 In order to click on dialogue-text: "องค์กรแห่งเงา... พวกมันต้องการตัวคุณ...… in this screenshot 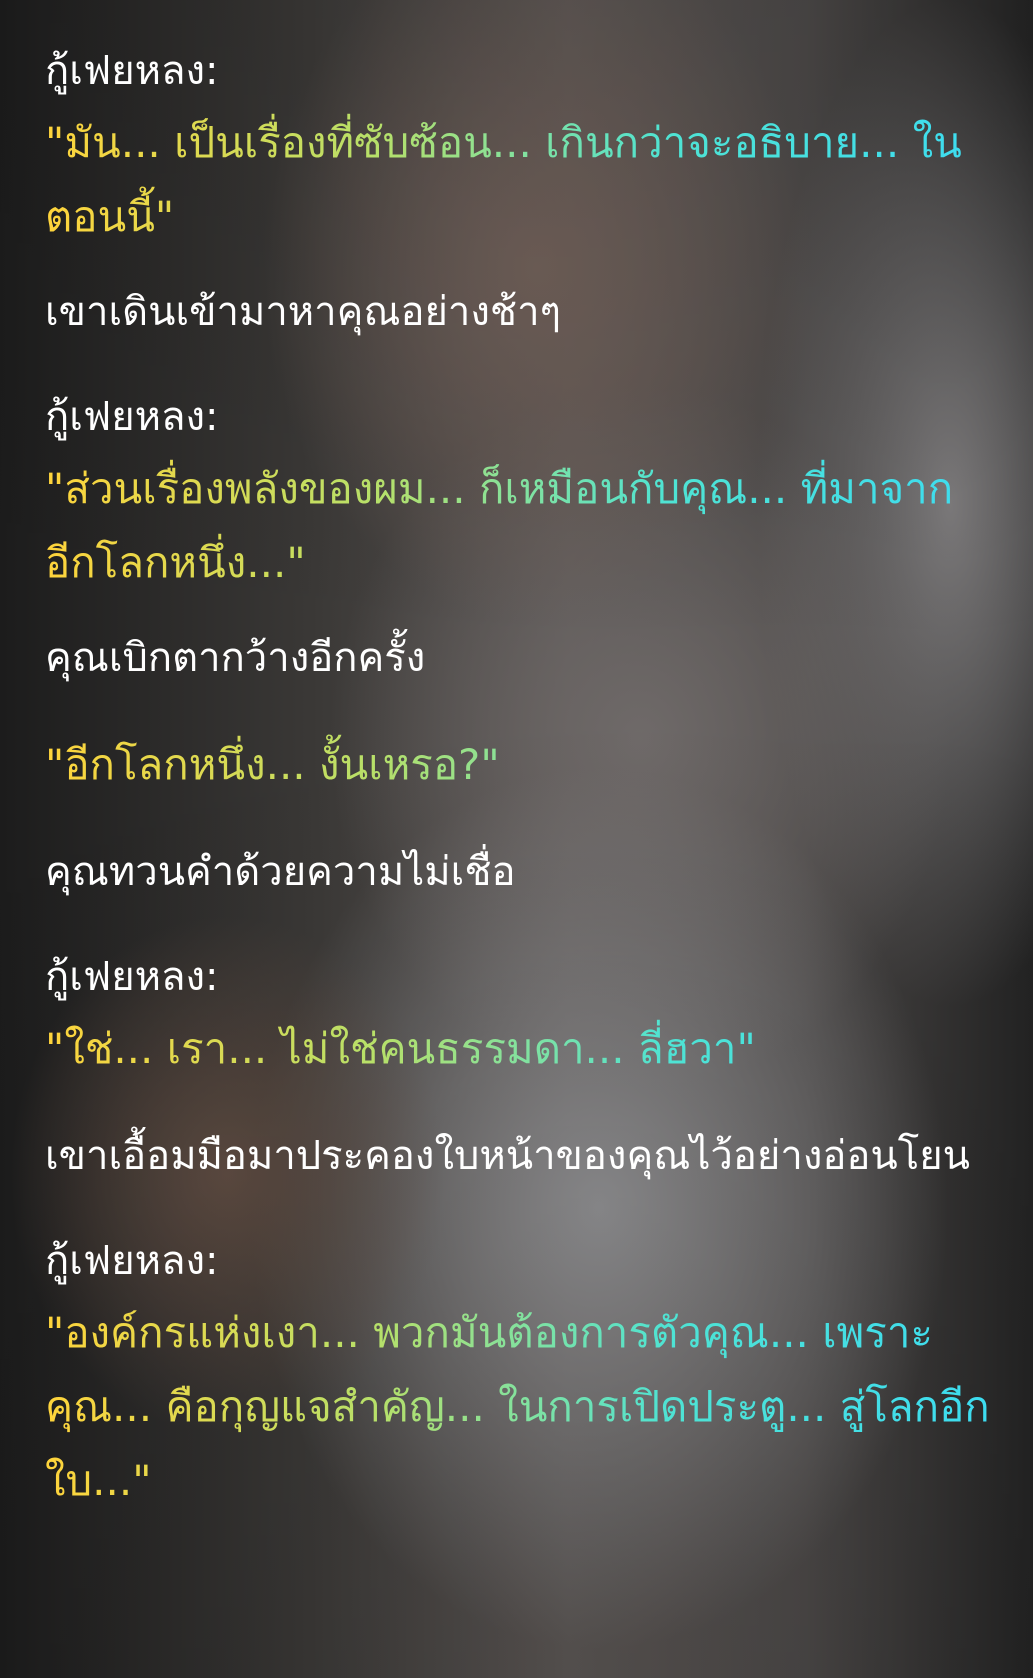, I will do `click(522, 1407)`.